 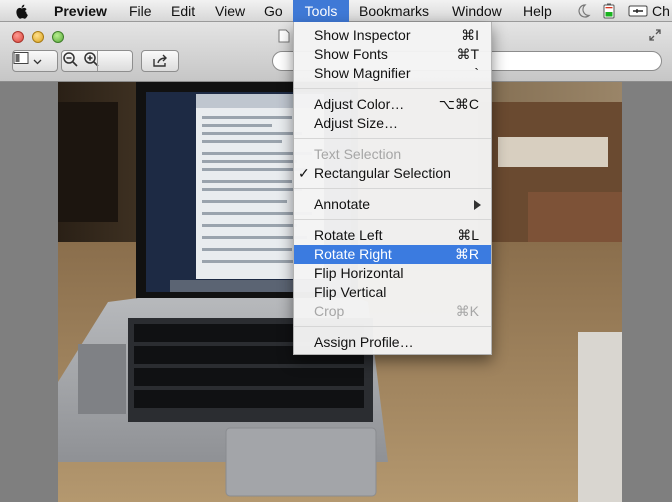 I want to click on menu-item-shortcut: ⌘K, so click(x=467, y=311).